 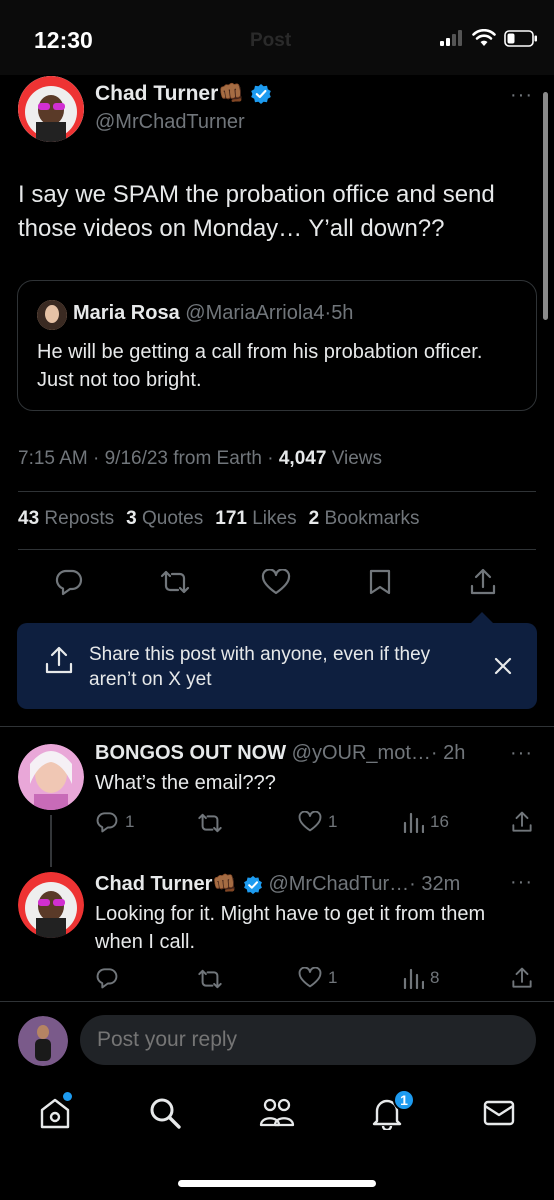 What do you see at coordinates (448, 753) in the screenshot?
I see `reply-time: · 2h` at bounding box center [448, 753].